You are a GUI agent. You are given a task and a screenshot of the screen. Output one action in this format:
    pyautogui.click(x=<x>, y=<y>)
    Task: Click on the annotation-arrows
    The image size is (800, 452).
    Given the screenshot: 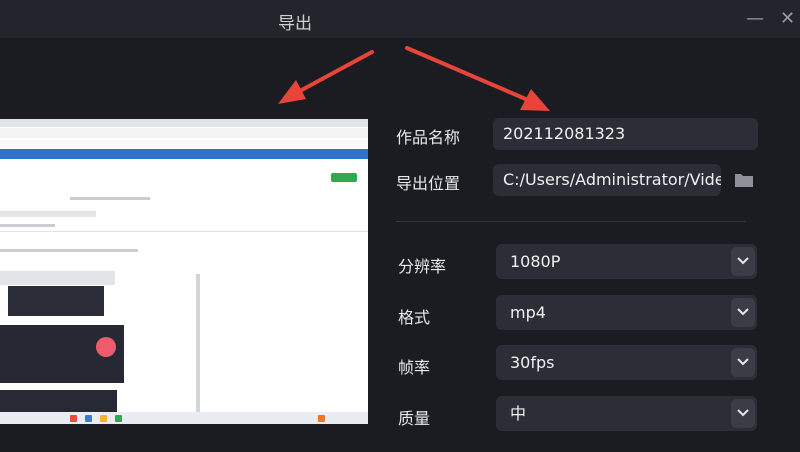 What is the action you would take?
    pyautogui.click(x=414, y=78)
    